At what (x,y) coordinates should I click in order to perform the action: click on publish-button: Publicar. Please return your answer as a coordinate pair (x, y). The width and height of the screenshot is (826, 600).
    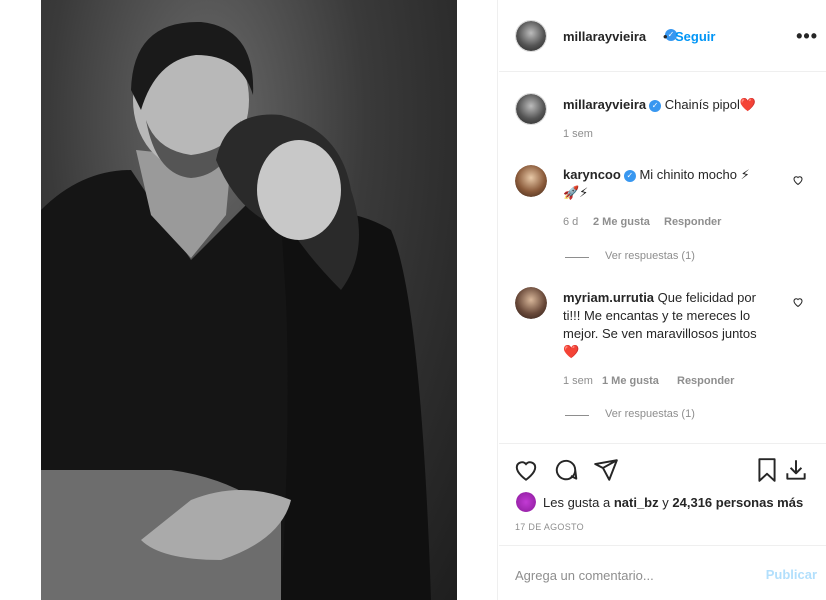
    Looking at the image, I should click on (791, 574).